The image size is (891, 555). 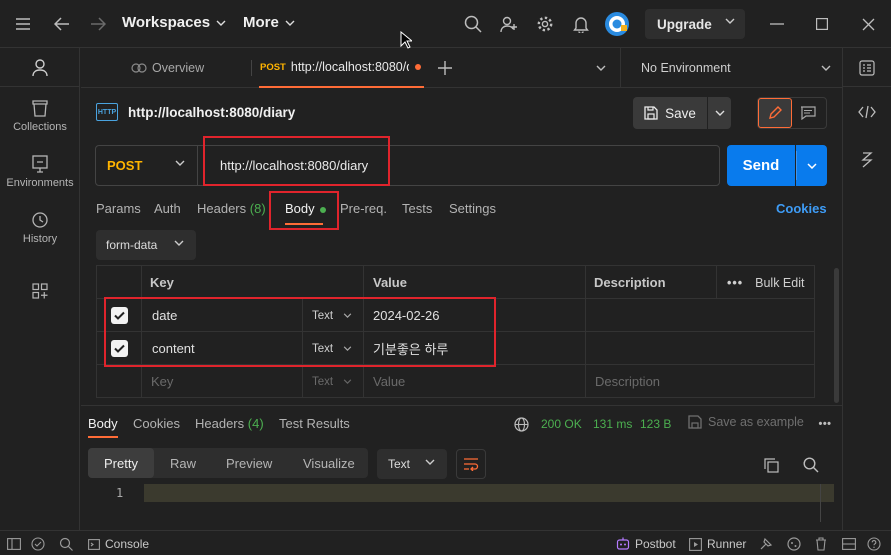 I want to click on view-raw: Raw, so click(x=183, y=463).